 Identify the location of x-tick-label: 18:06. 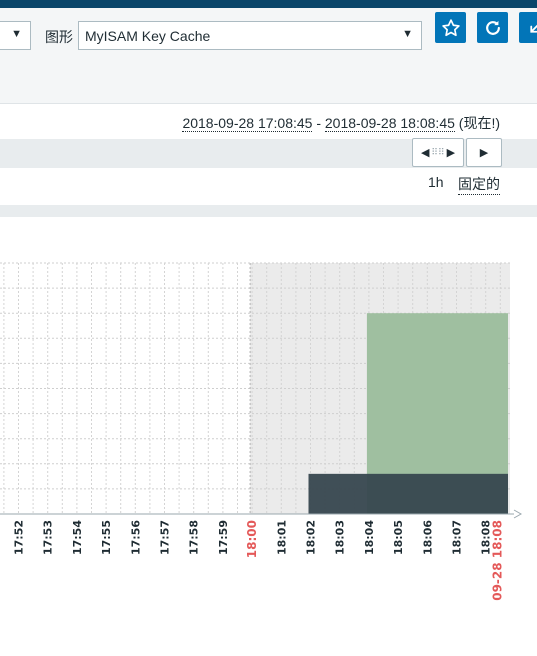
(427, 537).